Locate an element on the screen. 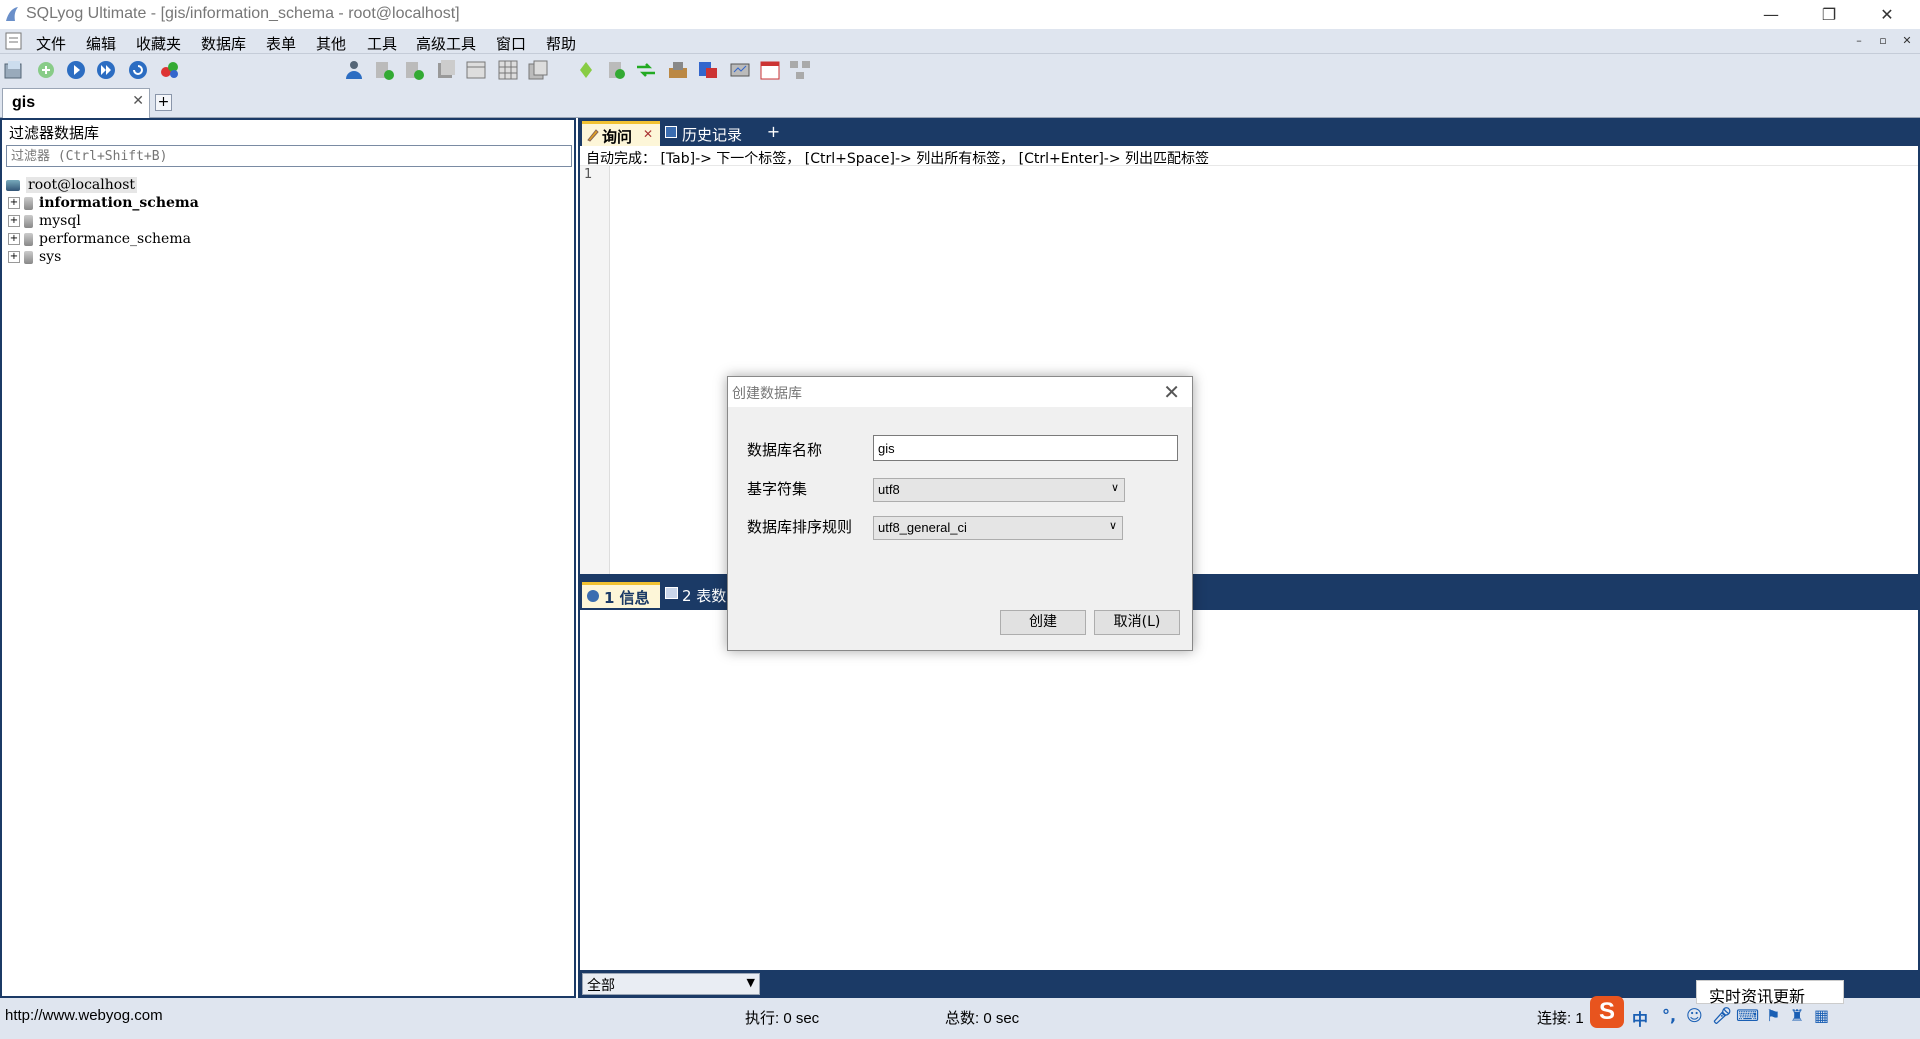 This screenshot has height=1039, width=1920. calendar-icon is located at coordinates (770, 70).